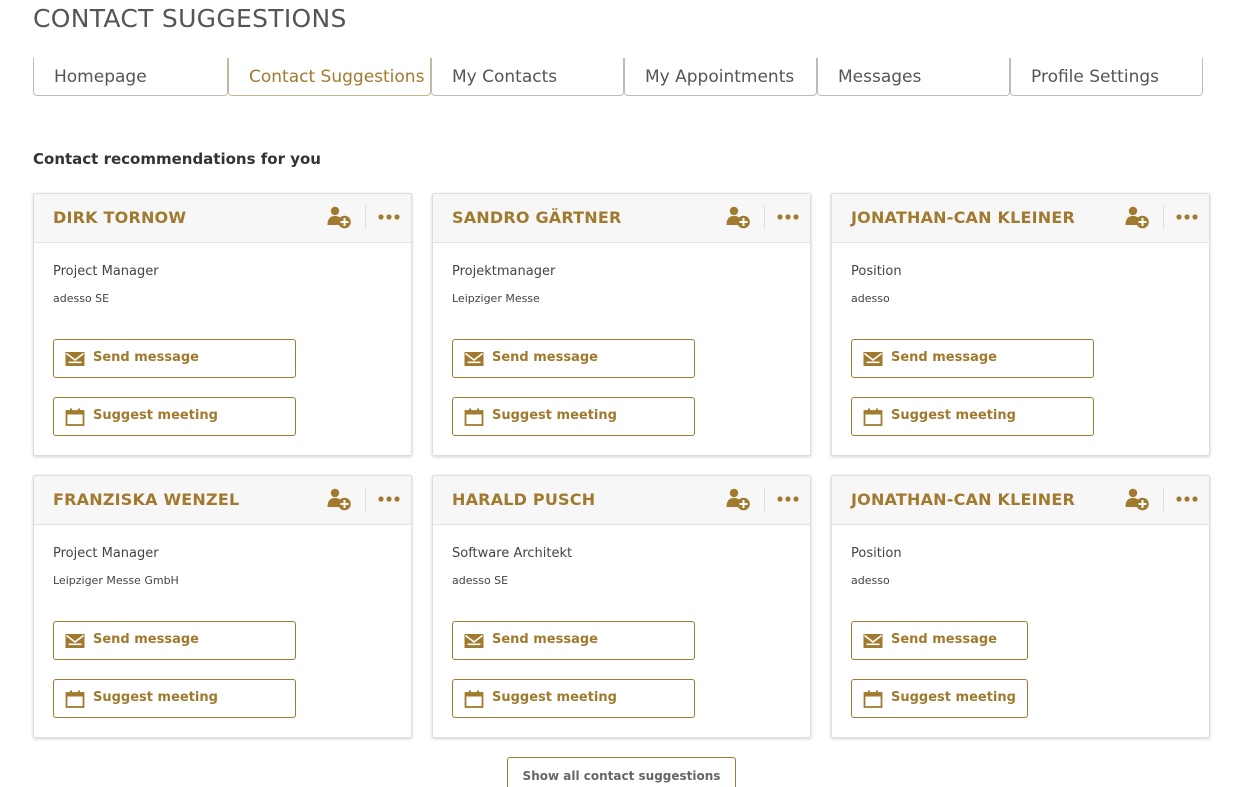 This screenshot has width=1240, height=787. Describe the element at coordinates (146, 499) in the screenshot. I see `contact-name: FRANZISKA WENZEL` at that location.